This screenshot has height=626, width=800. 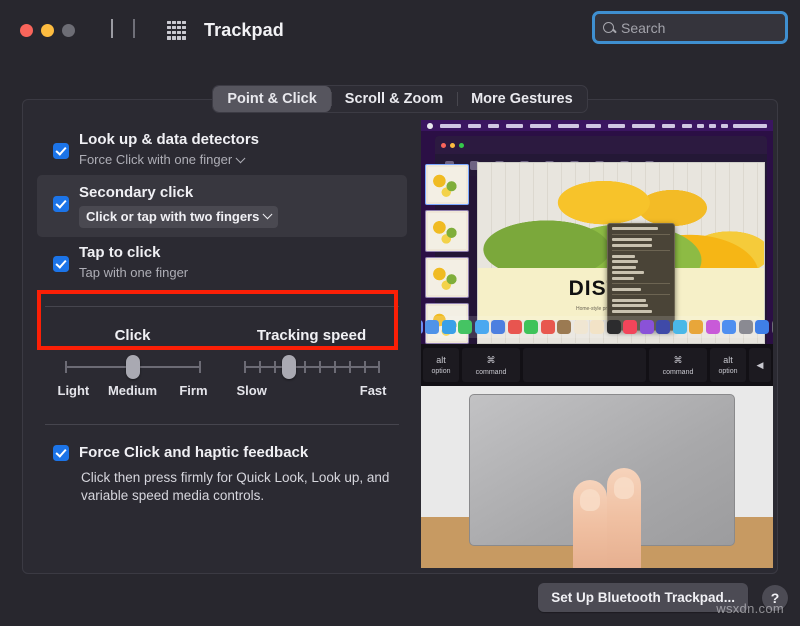 I want to click on divider-bottom, so click(x=222, y=425).